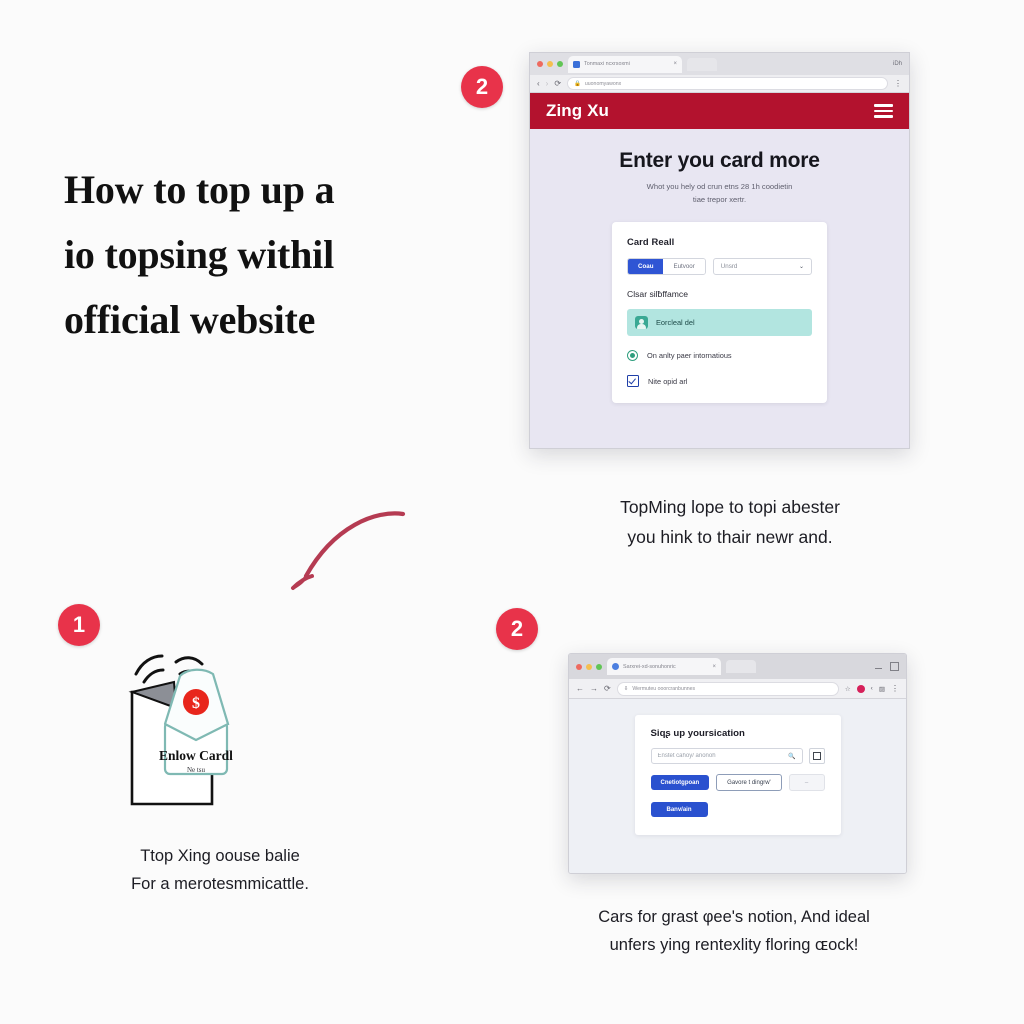 The width and height of the screenshot is (1024, 1024). What do you see at coordinates (577, 111) in the screenshot?
I see `site-logo: Zing Xu` at bounding box center [577, 111].